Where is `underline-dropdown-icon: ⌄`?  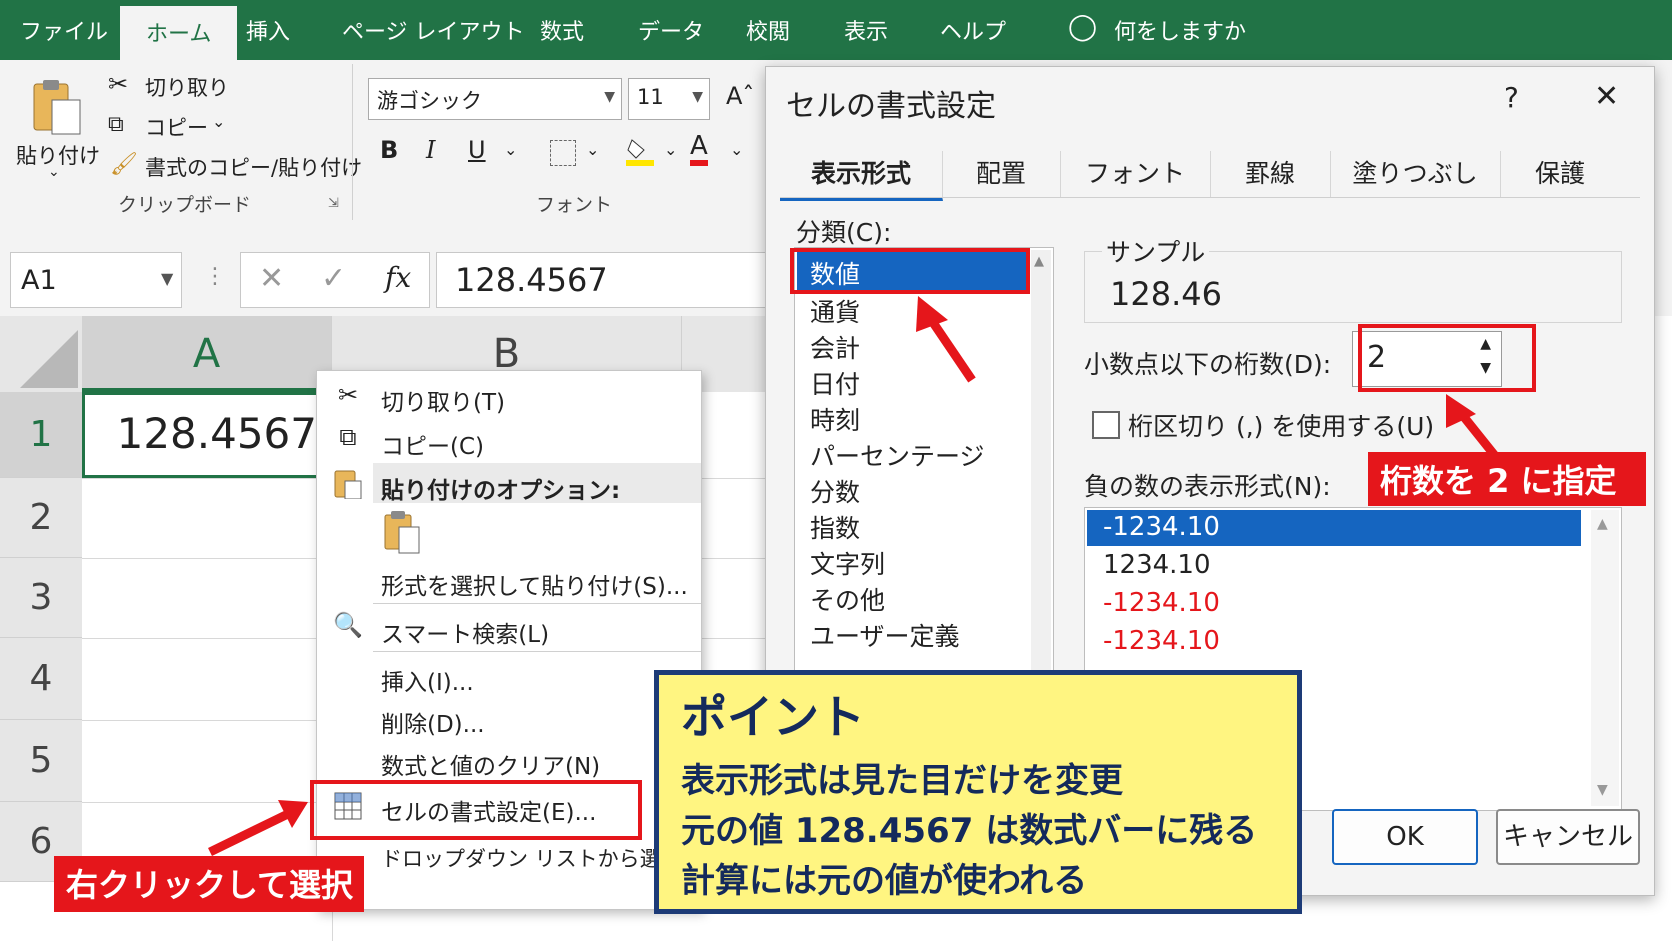 underline-dropdown-icon: ⌄ is located at coordinates (510, 149).